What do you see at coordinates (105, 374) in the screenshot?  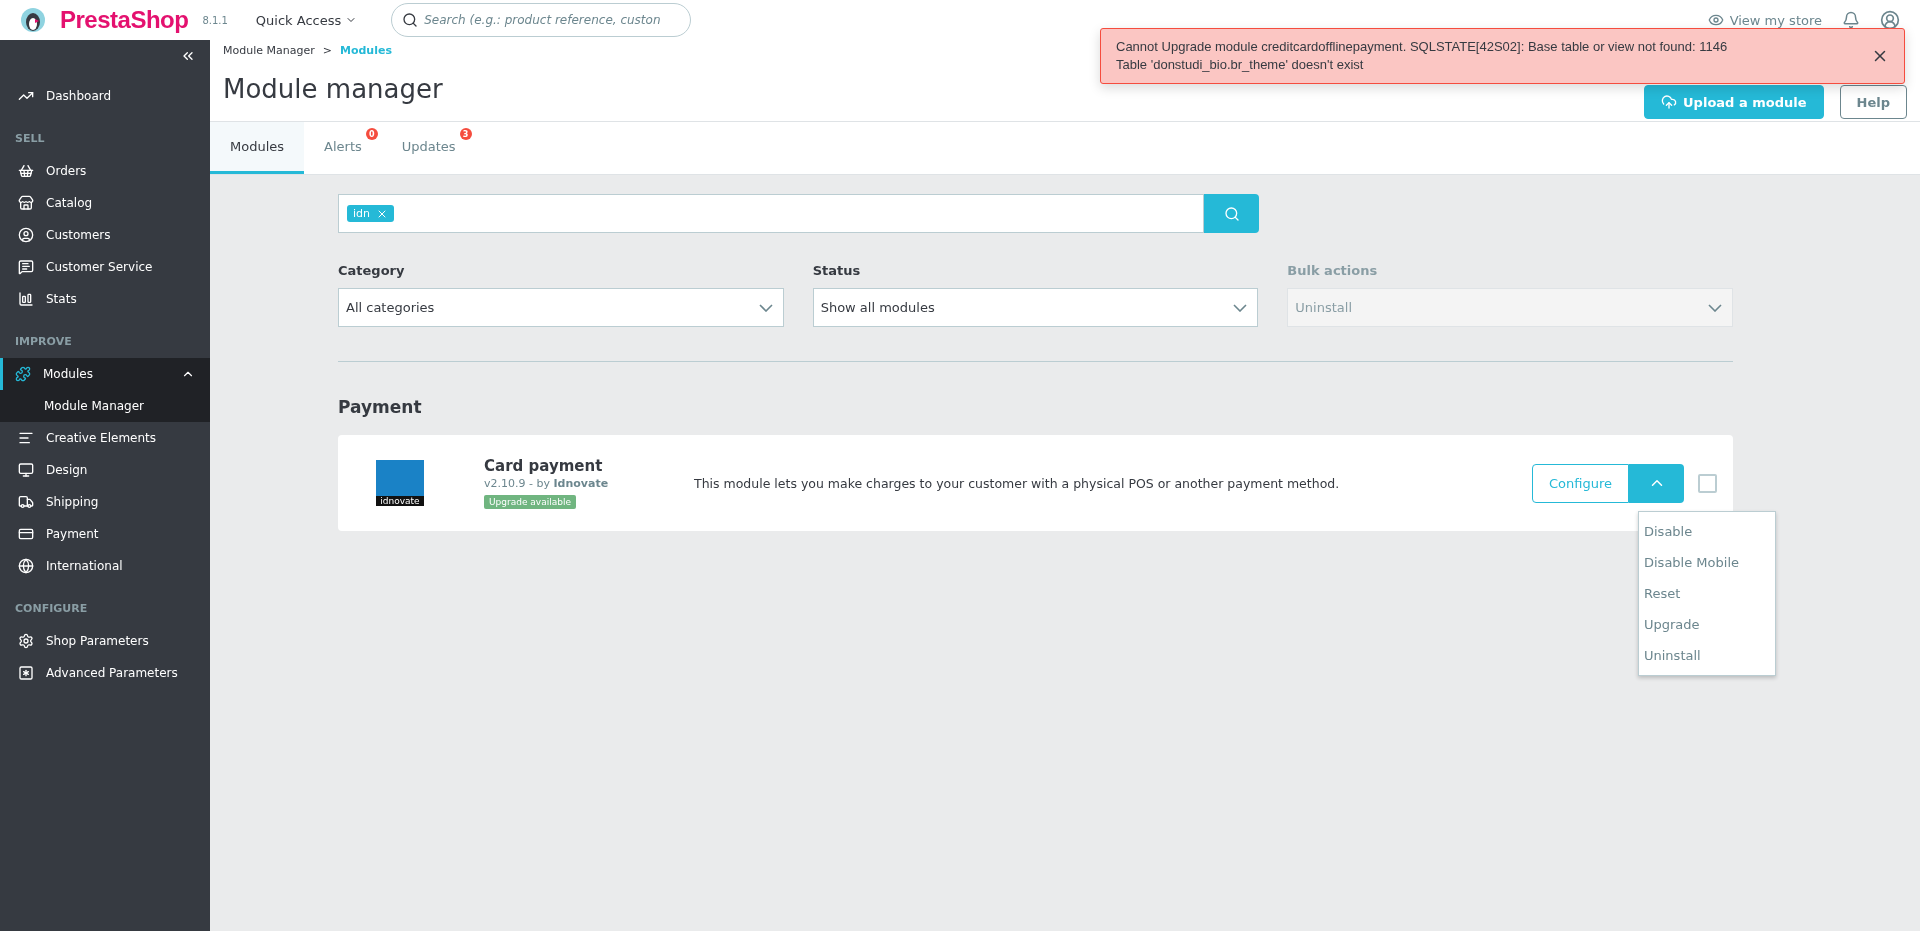 I see `sidebar-item: Modules` at bounding box center [105, 374].